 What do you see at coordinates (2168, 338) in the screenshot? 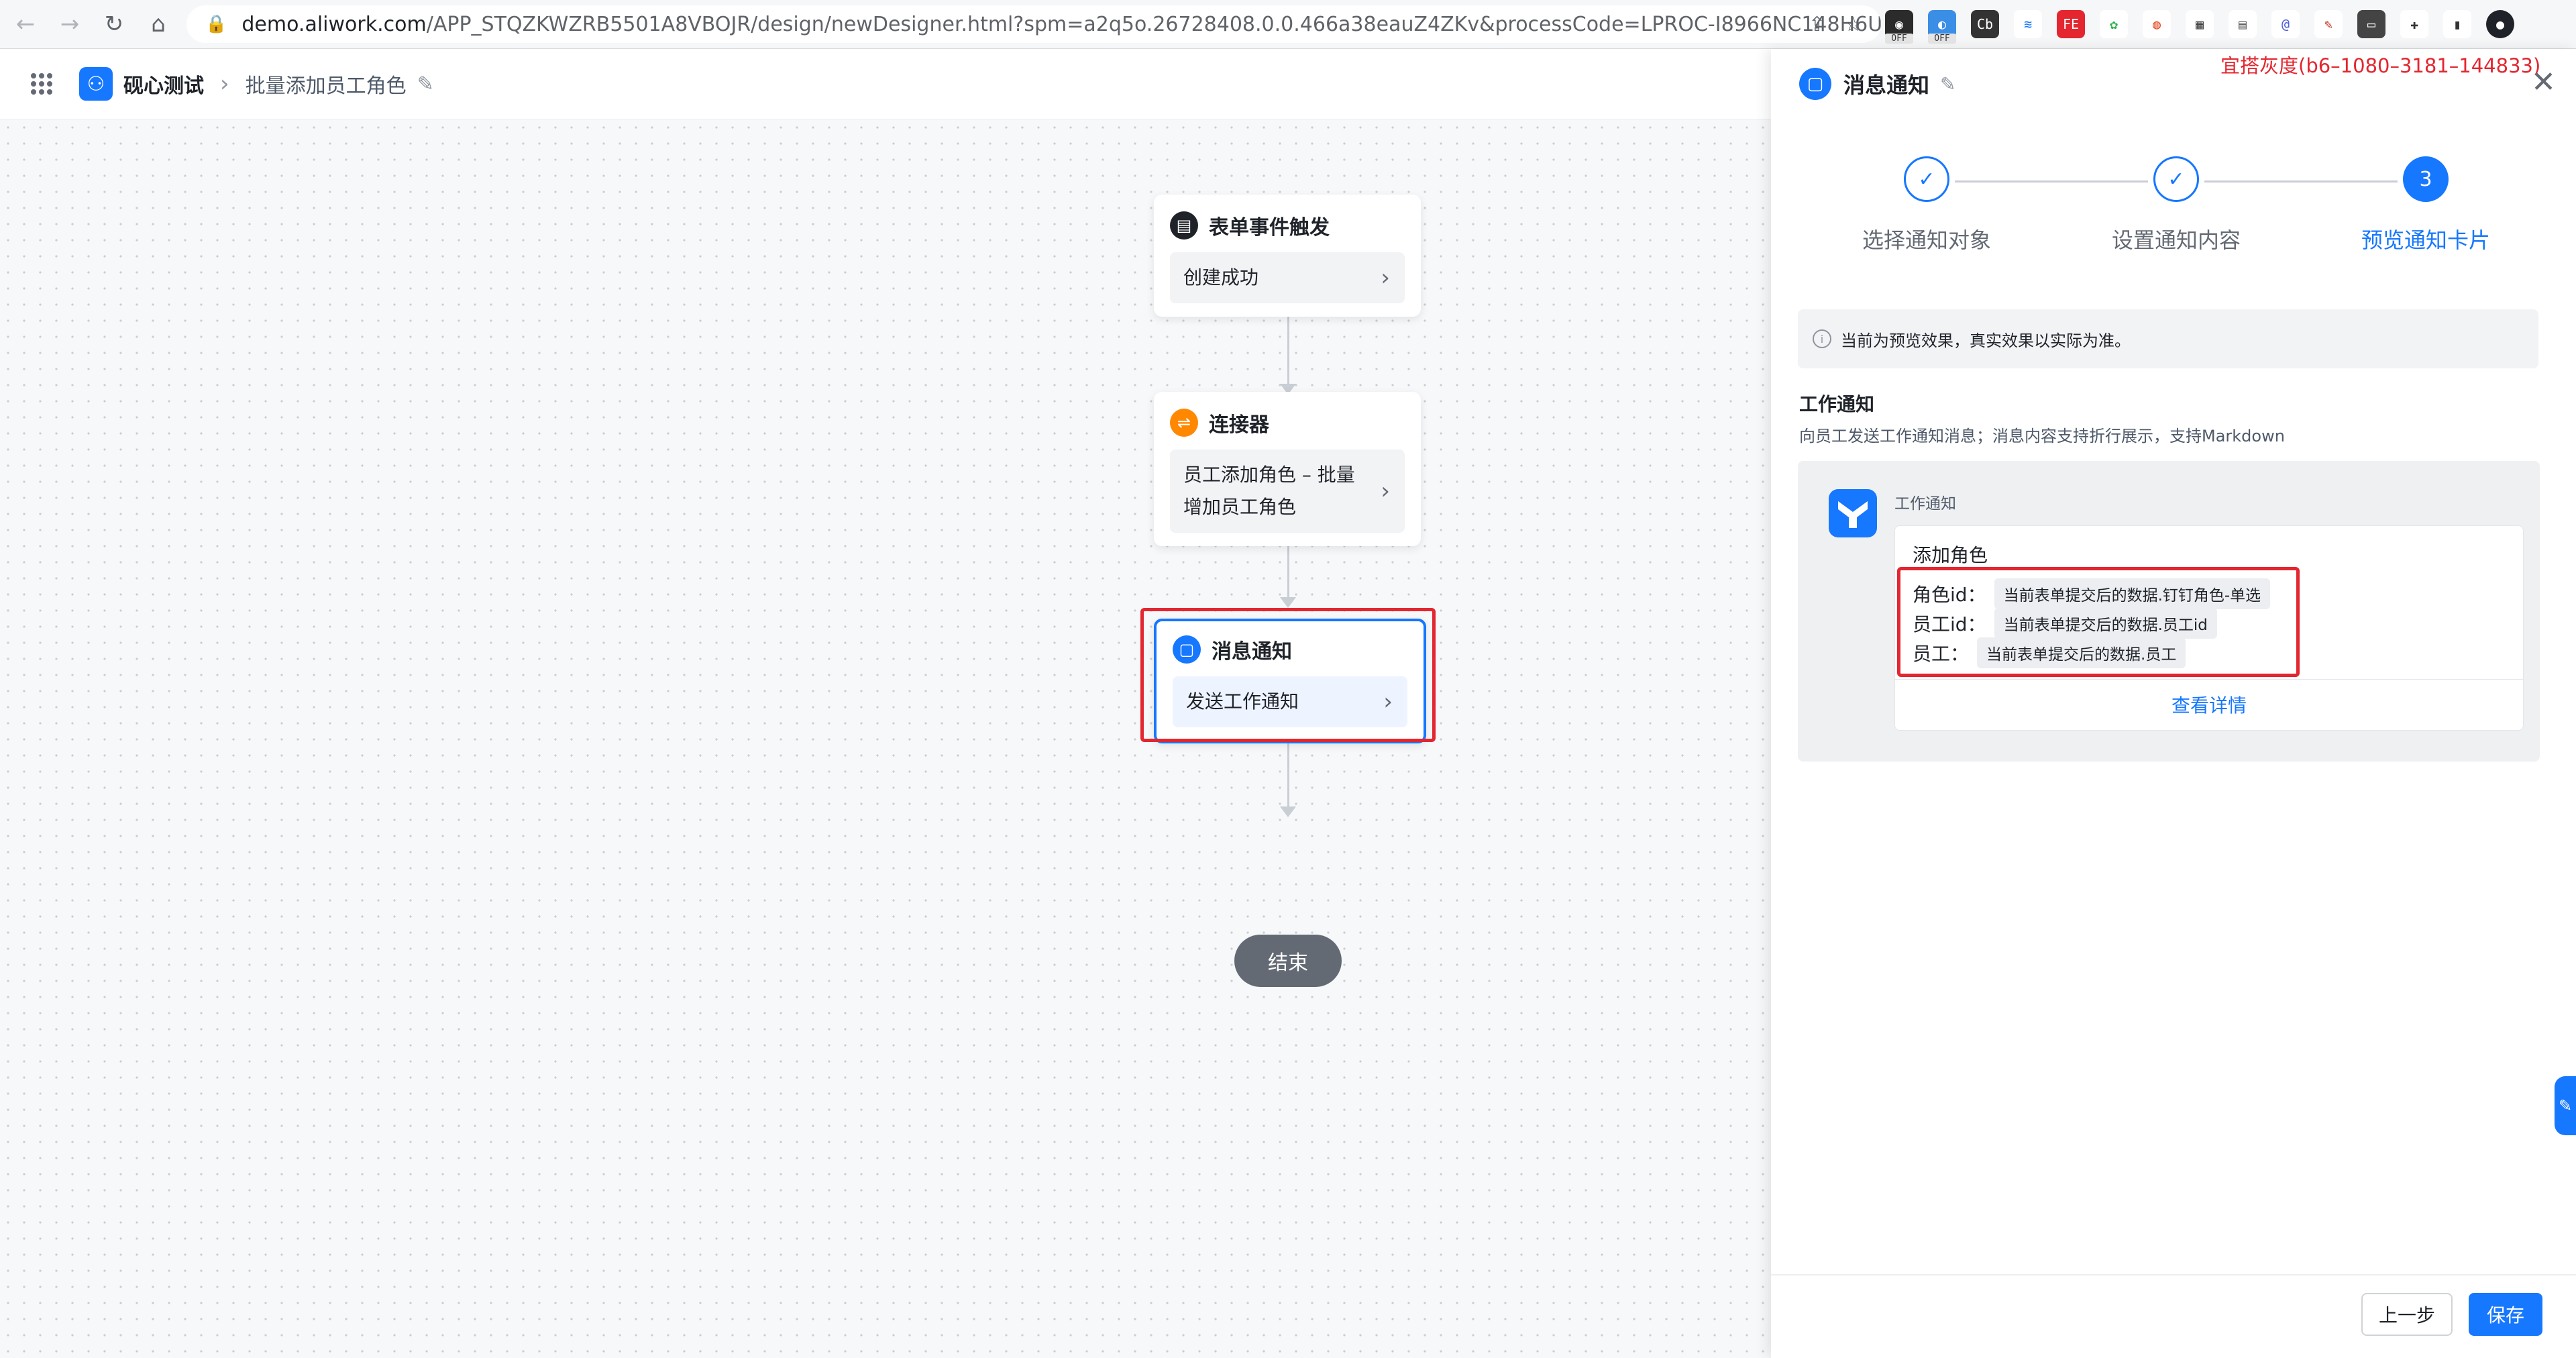
I see `preview-notice: i 当前为预览效果，真实效果以实际为准。` at bounding box center [2168, 338].